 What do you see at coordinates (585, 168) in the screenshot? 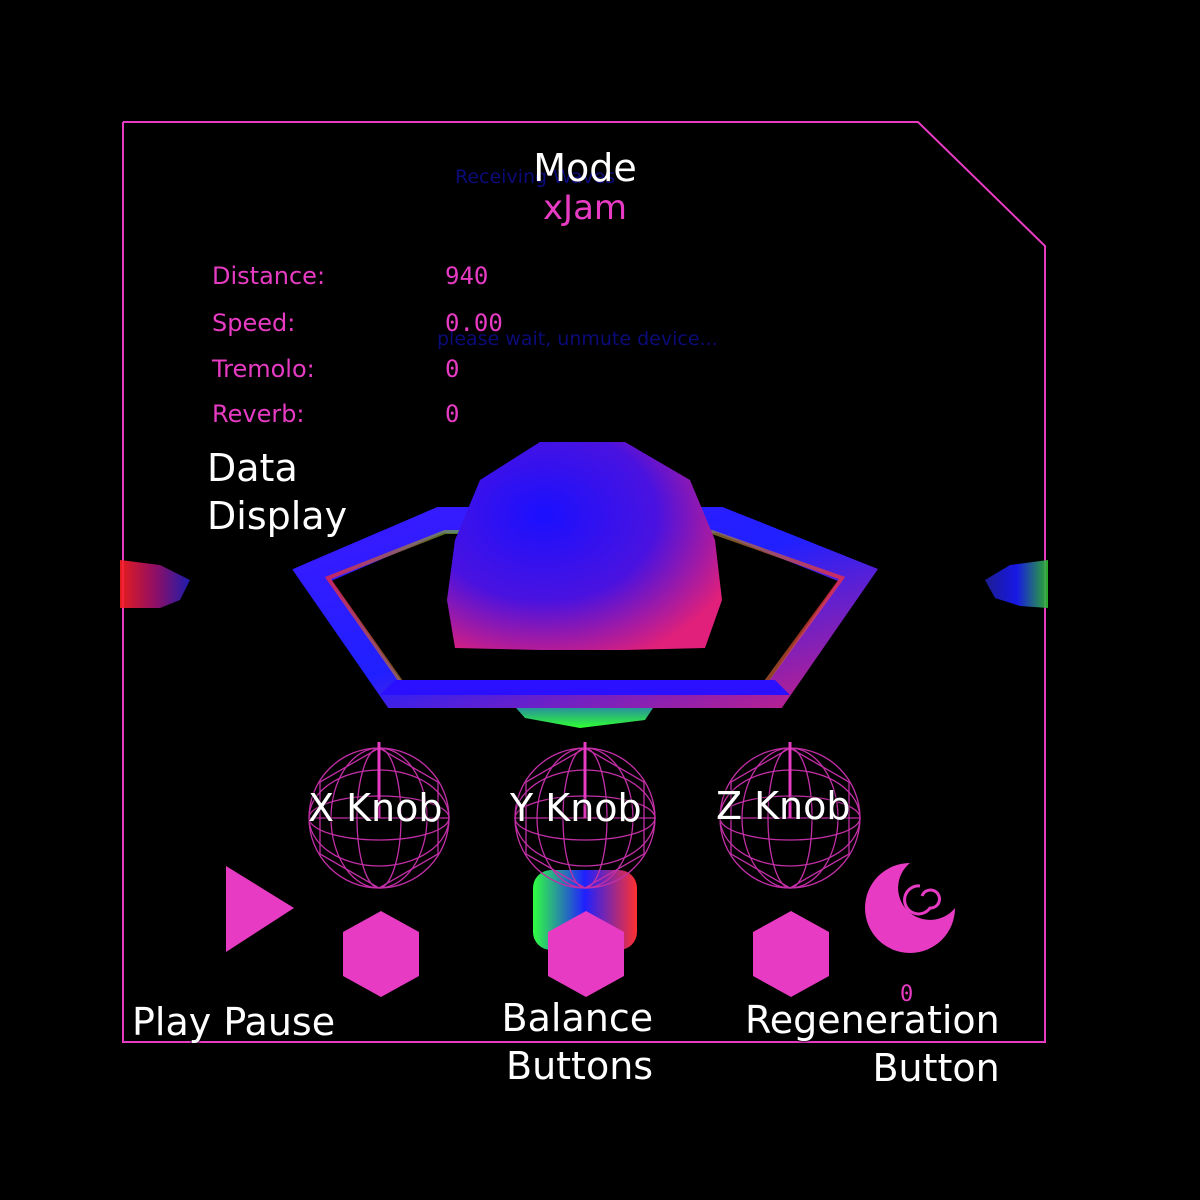
I see `mode-label: Mode` at bounding box center [585, 168].